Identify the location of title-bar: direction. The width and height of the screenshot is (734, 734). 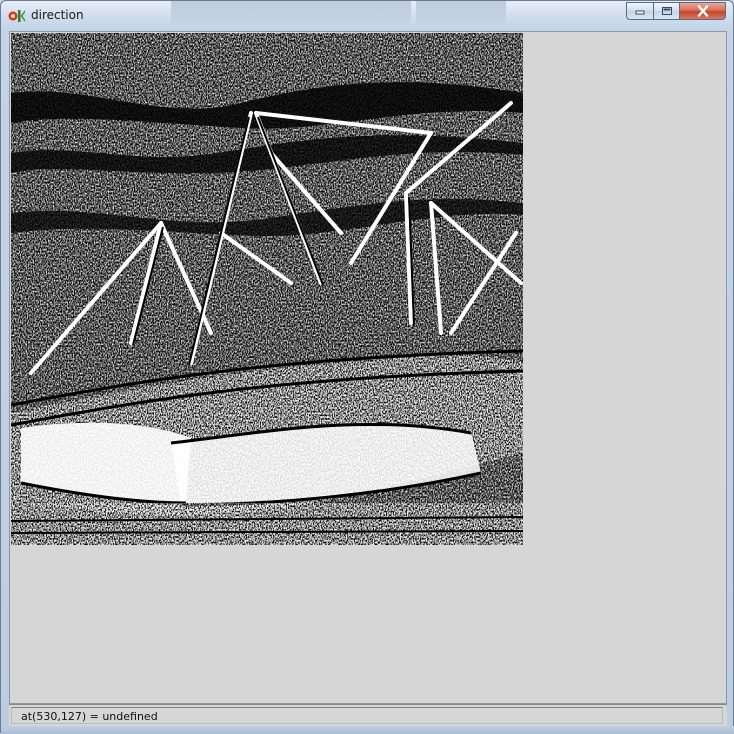
(367, 16).